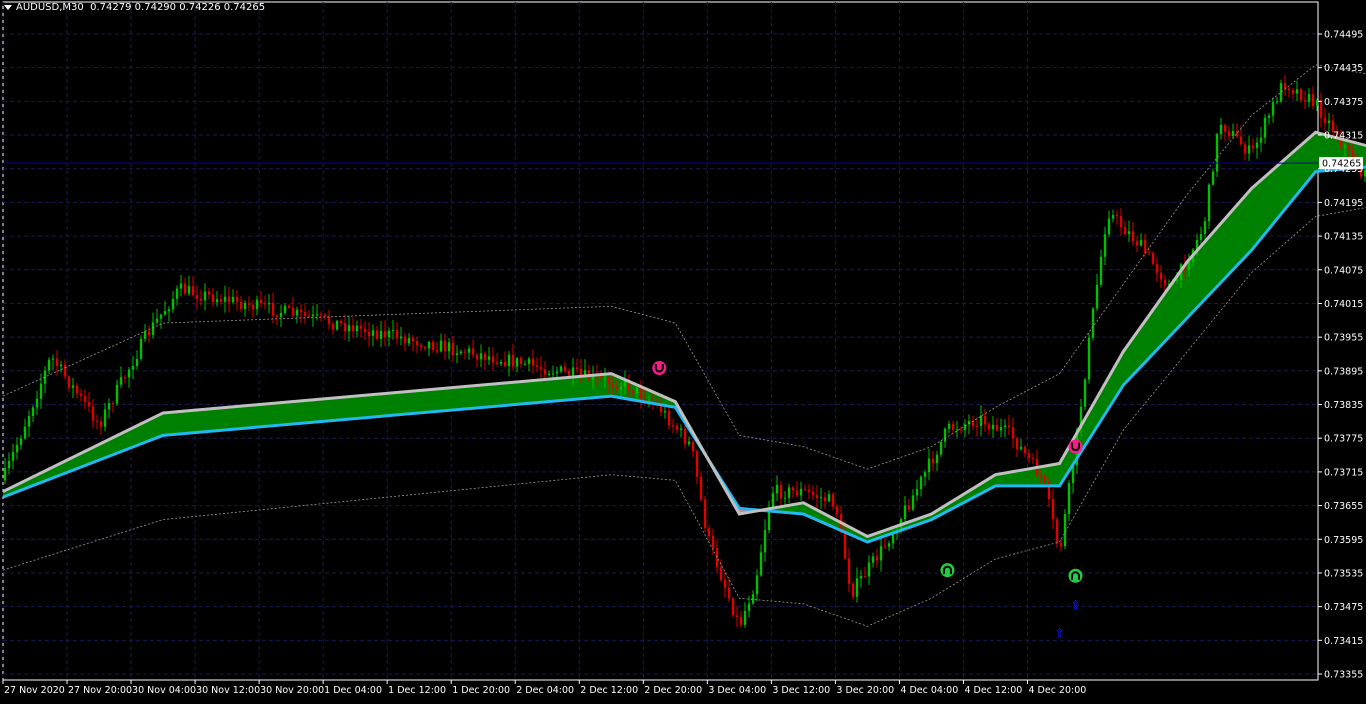 The height and width of the screenshot is (704, 1366). I want to click on price-tick-label: 0.73535, so click(1343, 573).